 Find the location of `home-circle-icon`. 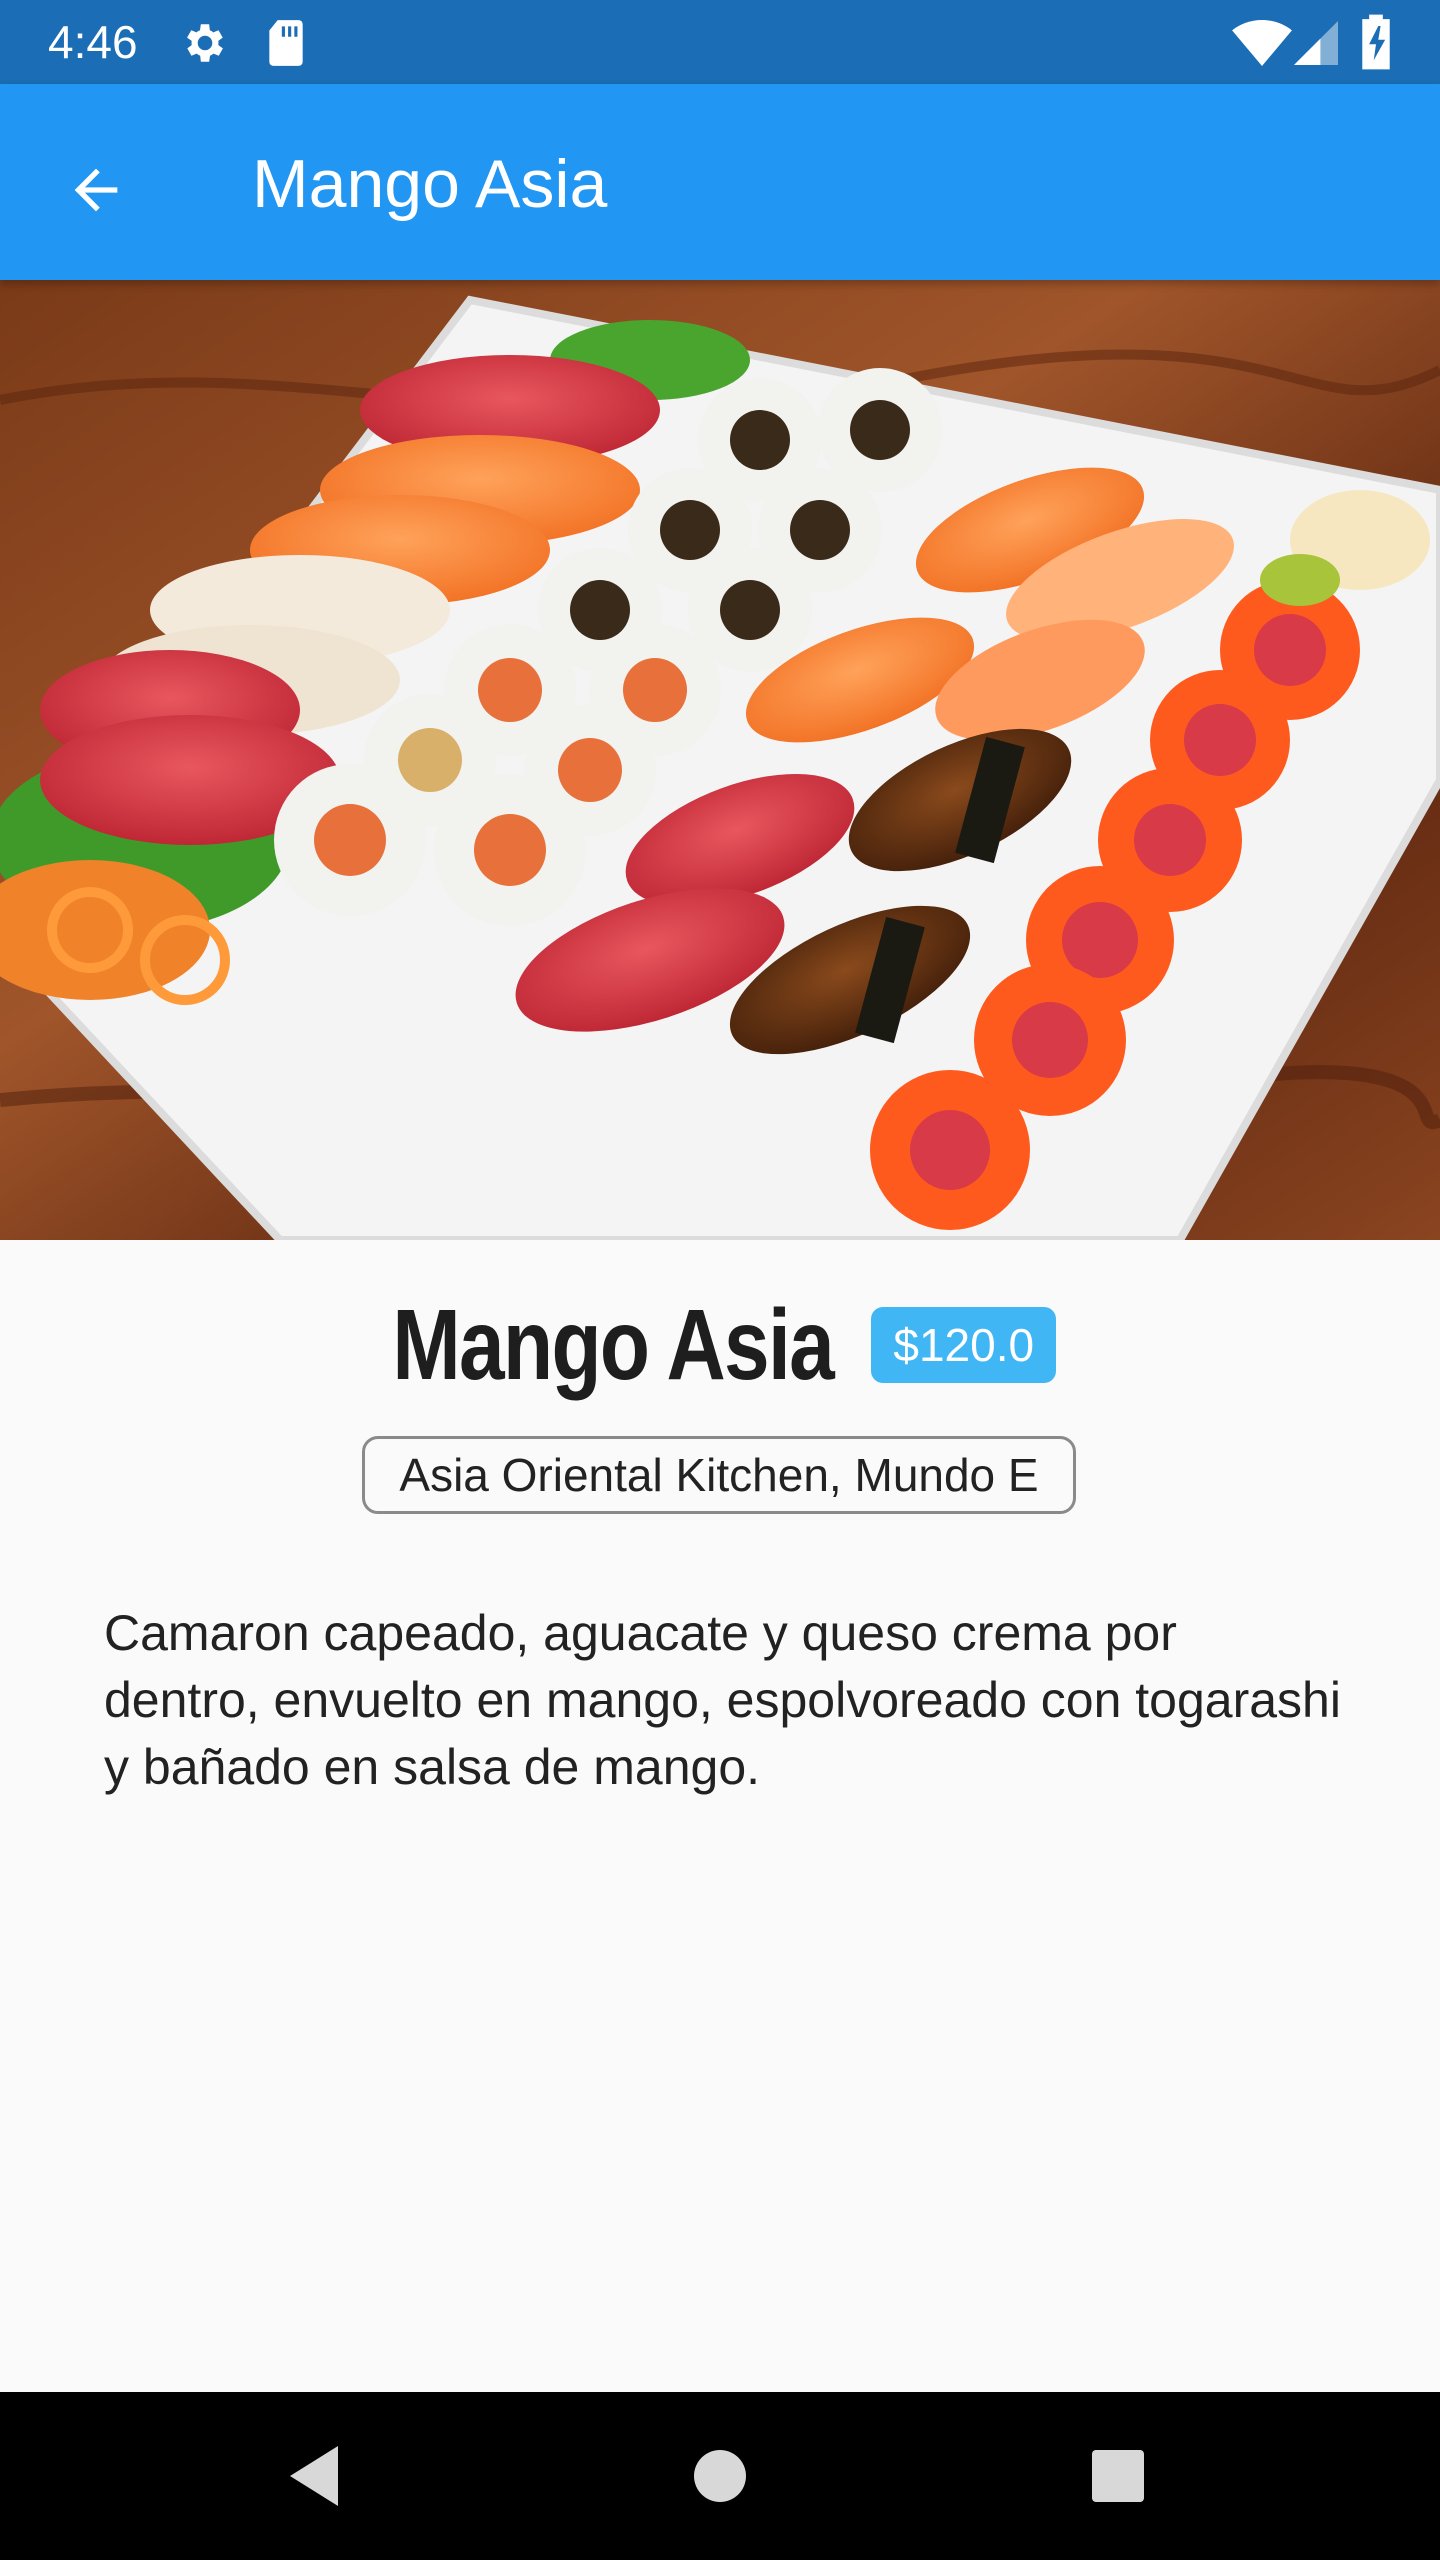

home-circle-icon is located at coordinates (720, 2489).